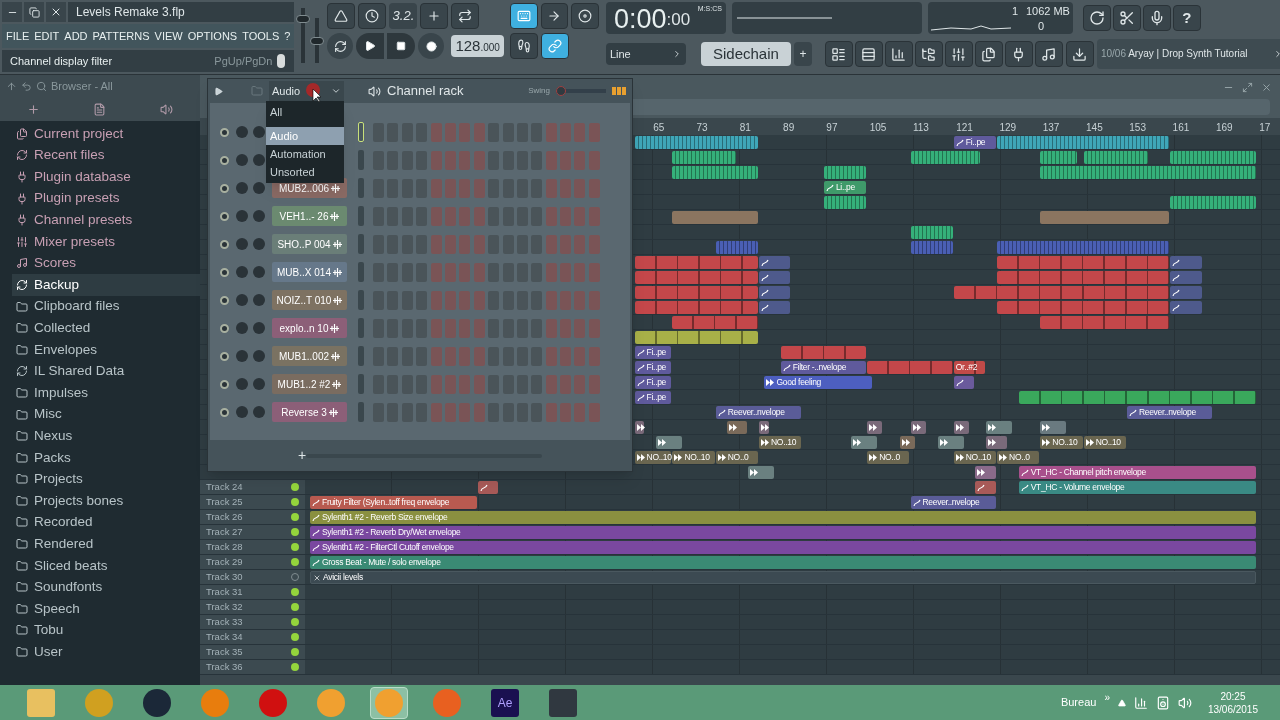 The height and width of the screenshot is (720, 1280). I want to click on pattern-clip: Or..#2, so click(969, 367).